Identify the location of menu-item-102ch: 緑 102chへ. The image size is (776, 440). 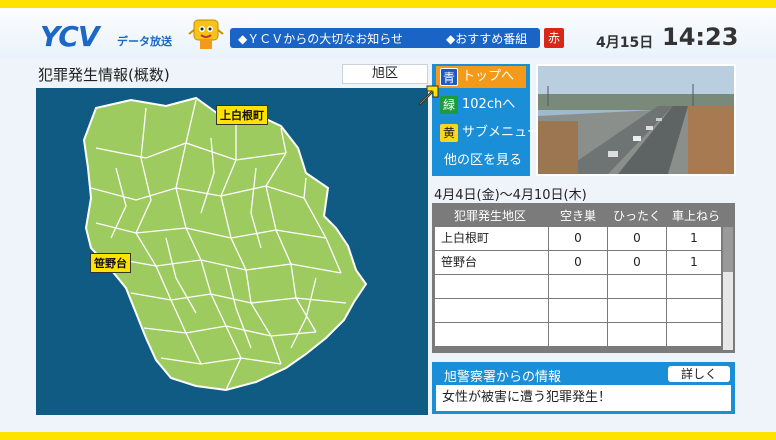
(481, 105).